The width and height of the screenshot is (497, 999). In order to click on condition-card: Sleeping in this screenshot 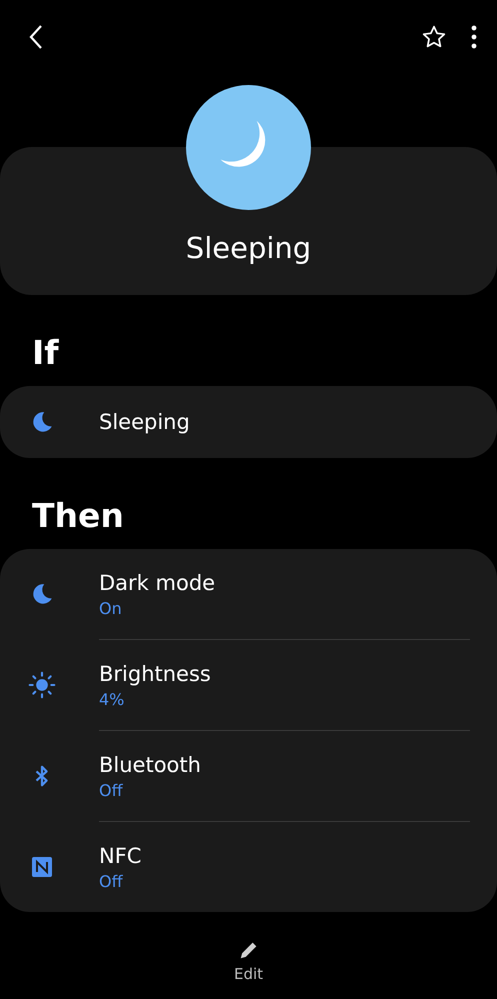, I will do `click(248, 422)`.